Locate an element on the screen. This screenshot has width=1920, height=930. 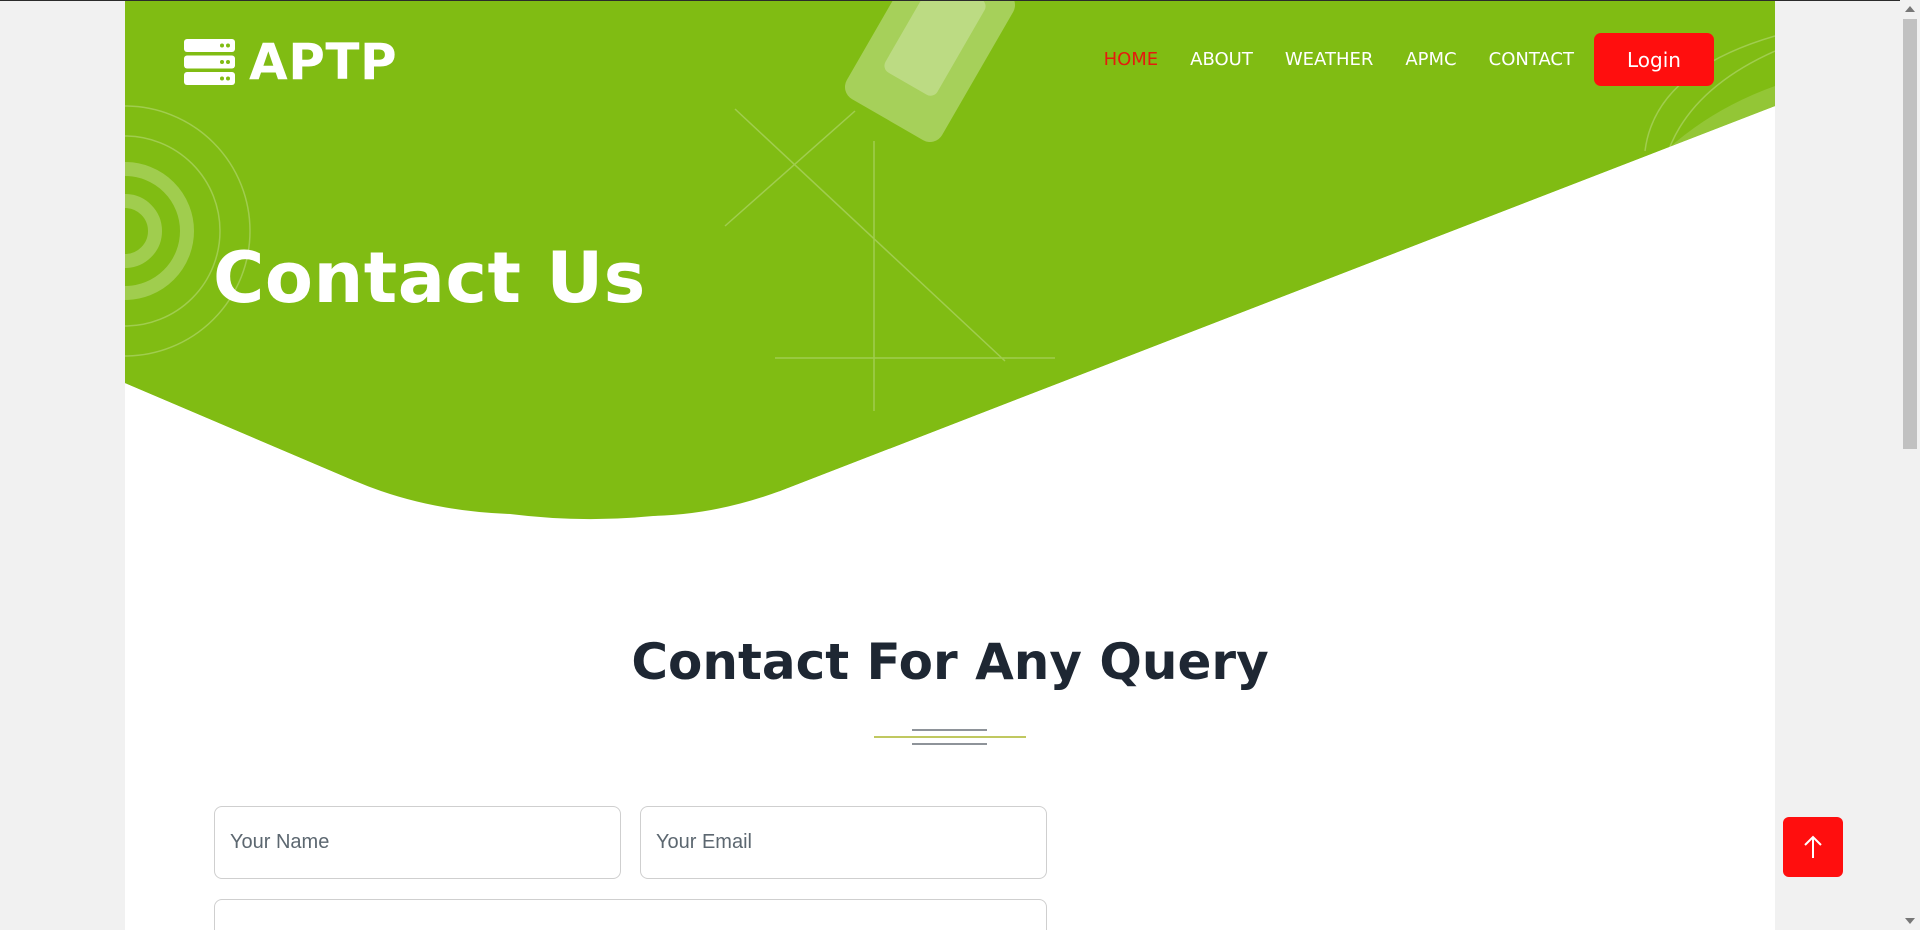
server-stack-icon is located at coordinates (209, 62).